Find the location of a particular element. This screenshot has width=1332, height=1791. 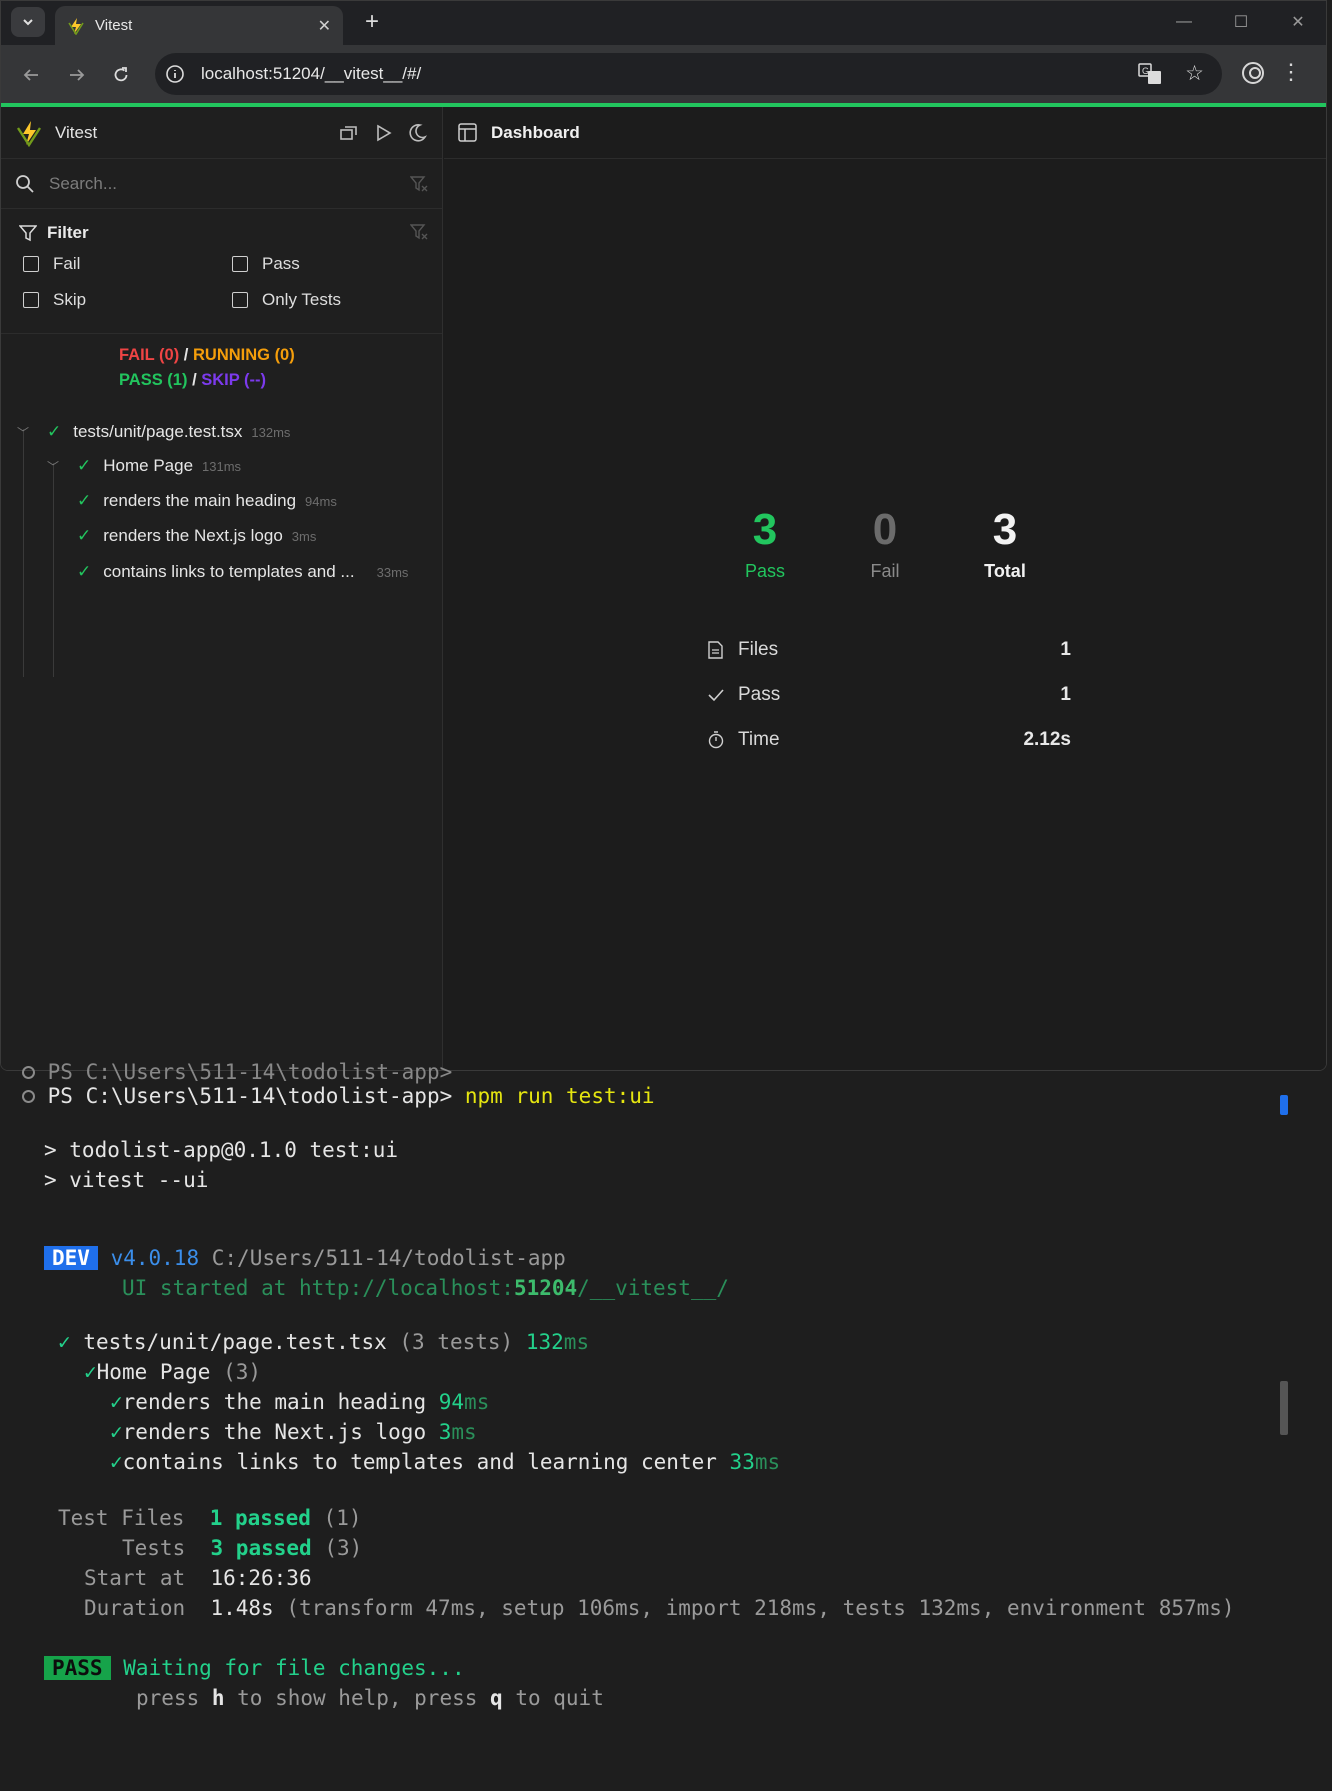

vitest-favicon-icon is located at coordinates (76, 26).